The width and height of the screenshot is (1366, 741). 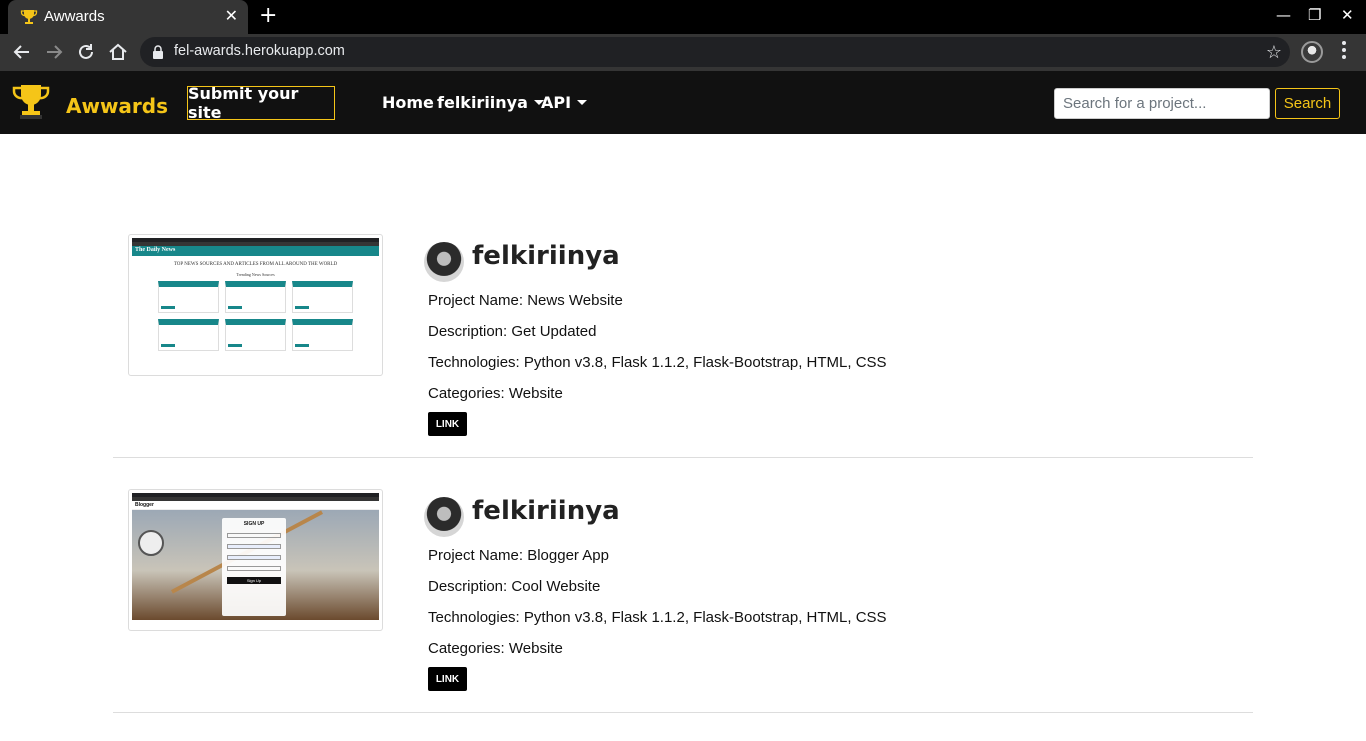 I want to click on thumbnail-brand: Blogger, so click(x=255, y=505).